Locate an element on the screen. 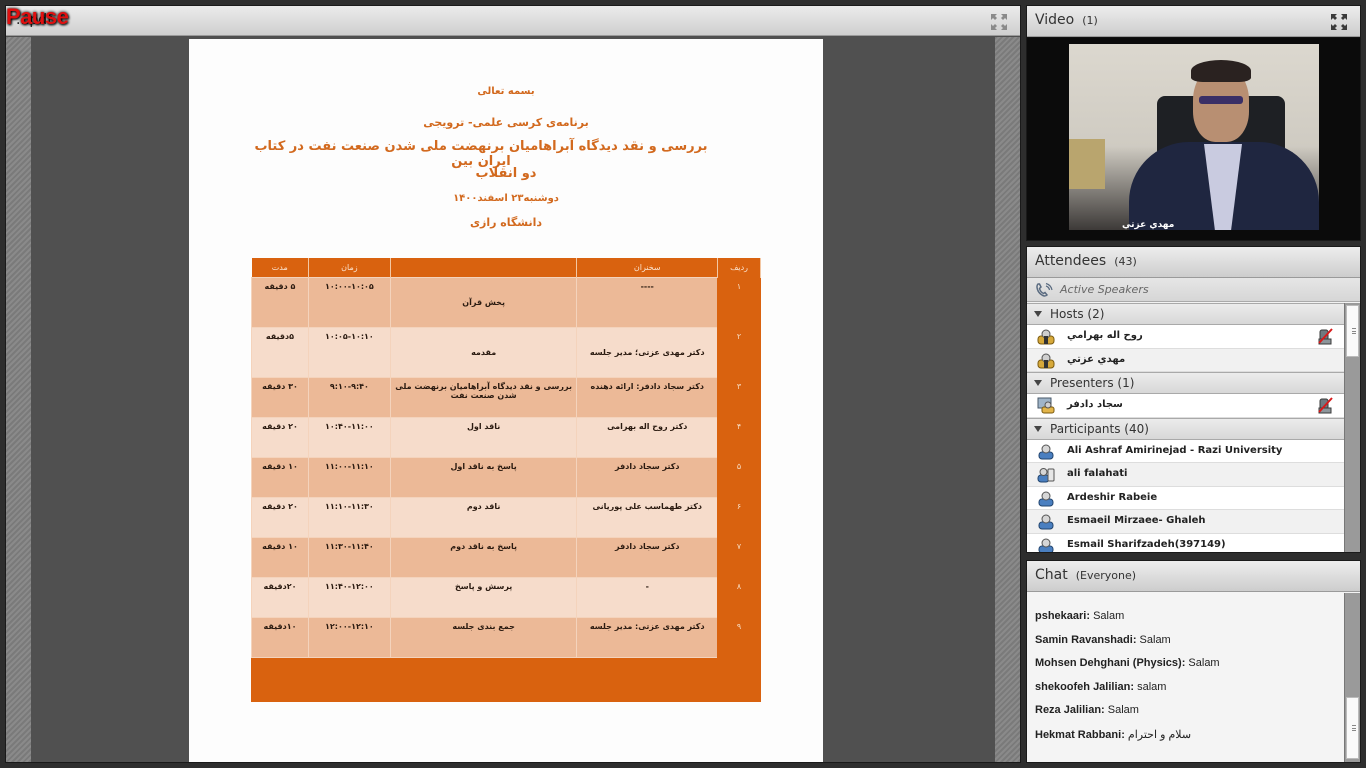  chat-sender: Samin Ravanshadi: is located at coordinates (1086, 639).